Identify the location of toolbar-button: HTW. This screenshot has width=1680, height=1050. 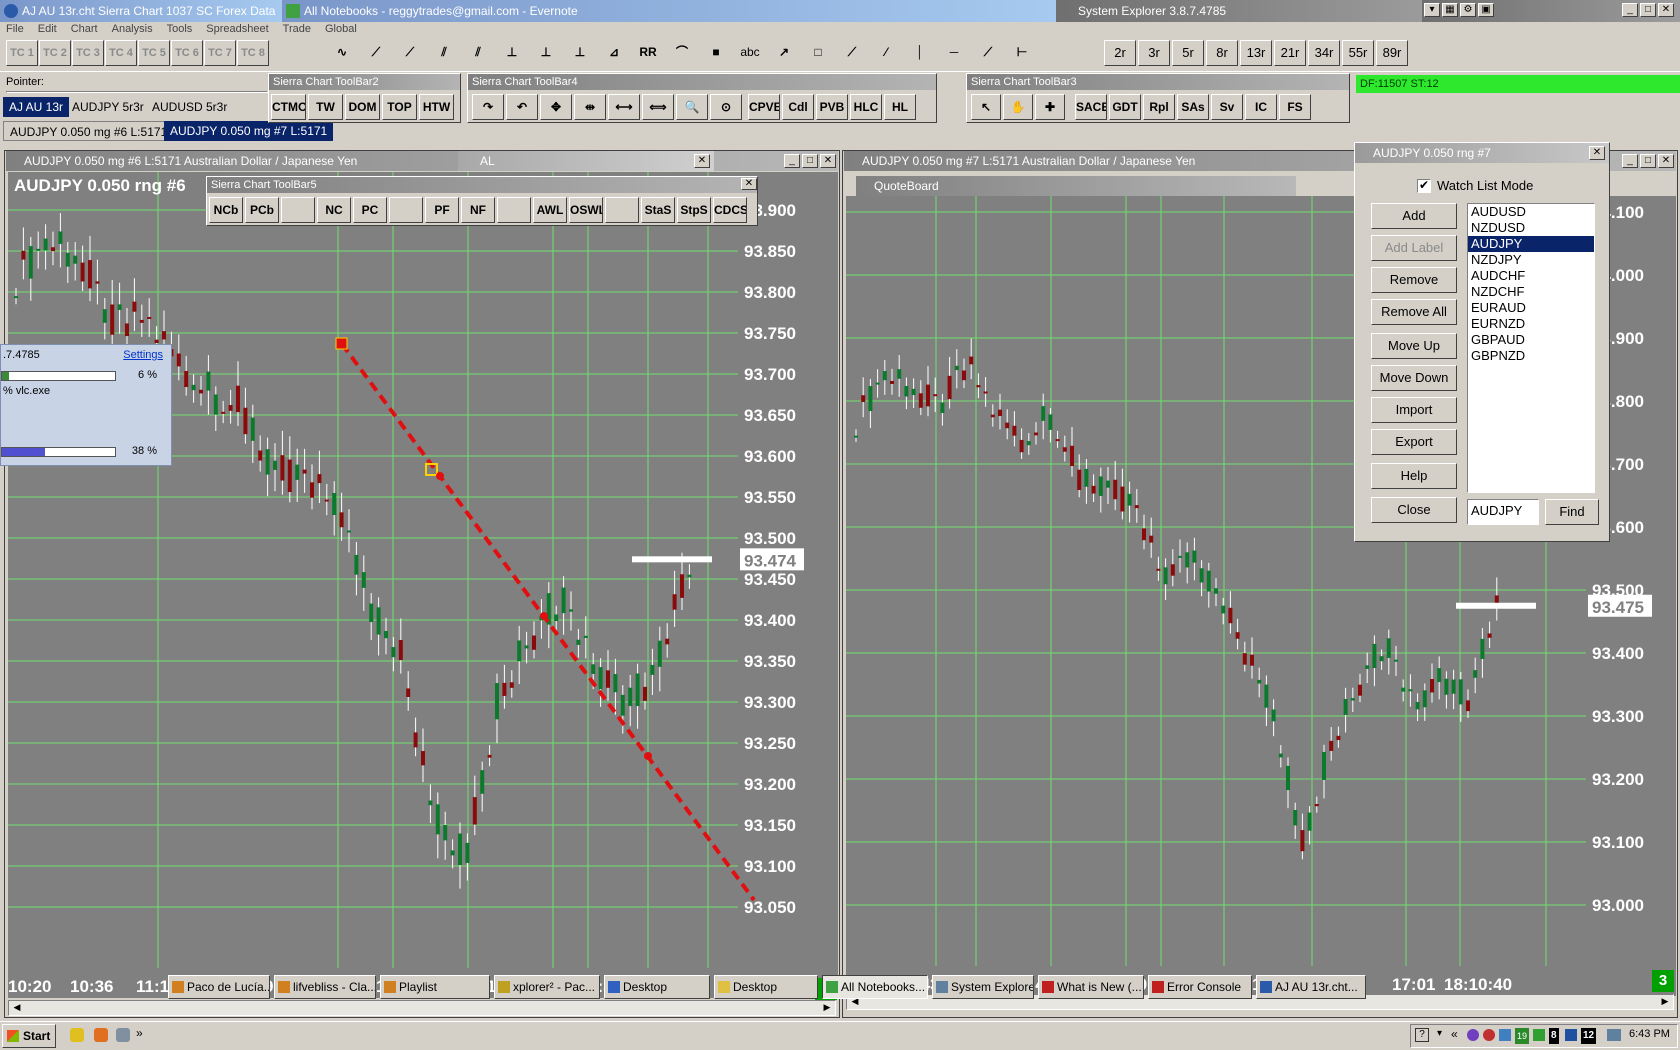
(436, 107).